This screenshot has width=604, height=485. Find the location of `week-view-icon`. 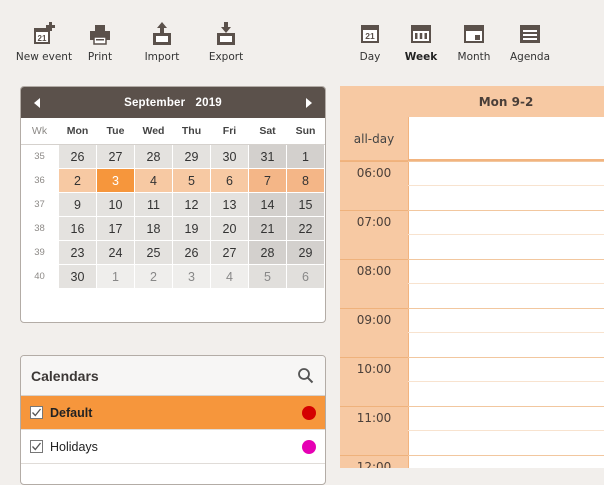

week-view-icon is located at coordinates (421, 34).